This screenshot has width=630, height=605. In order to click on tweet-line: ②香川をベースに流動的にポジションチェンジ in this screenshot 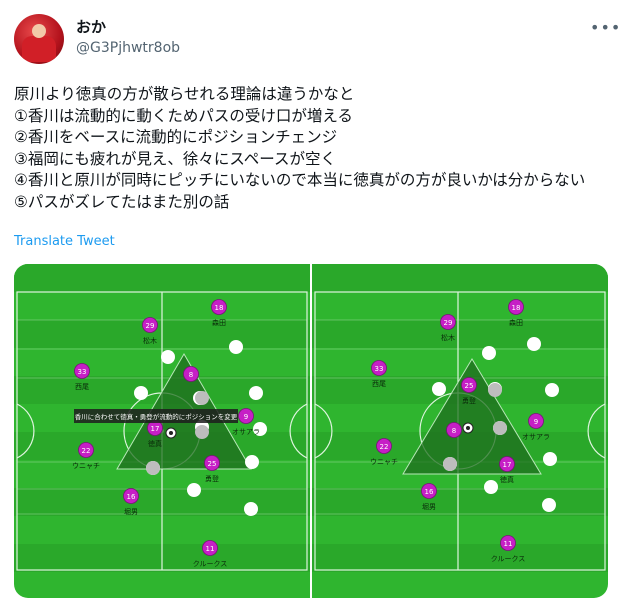, I will do `click(176, 137)`.